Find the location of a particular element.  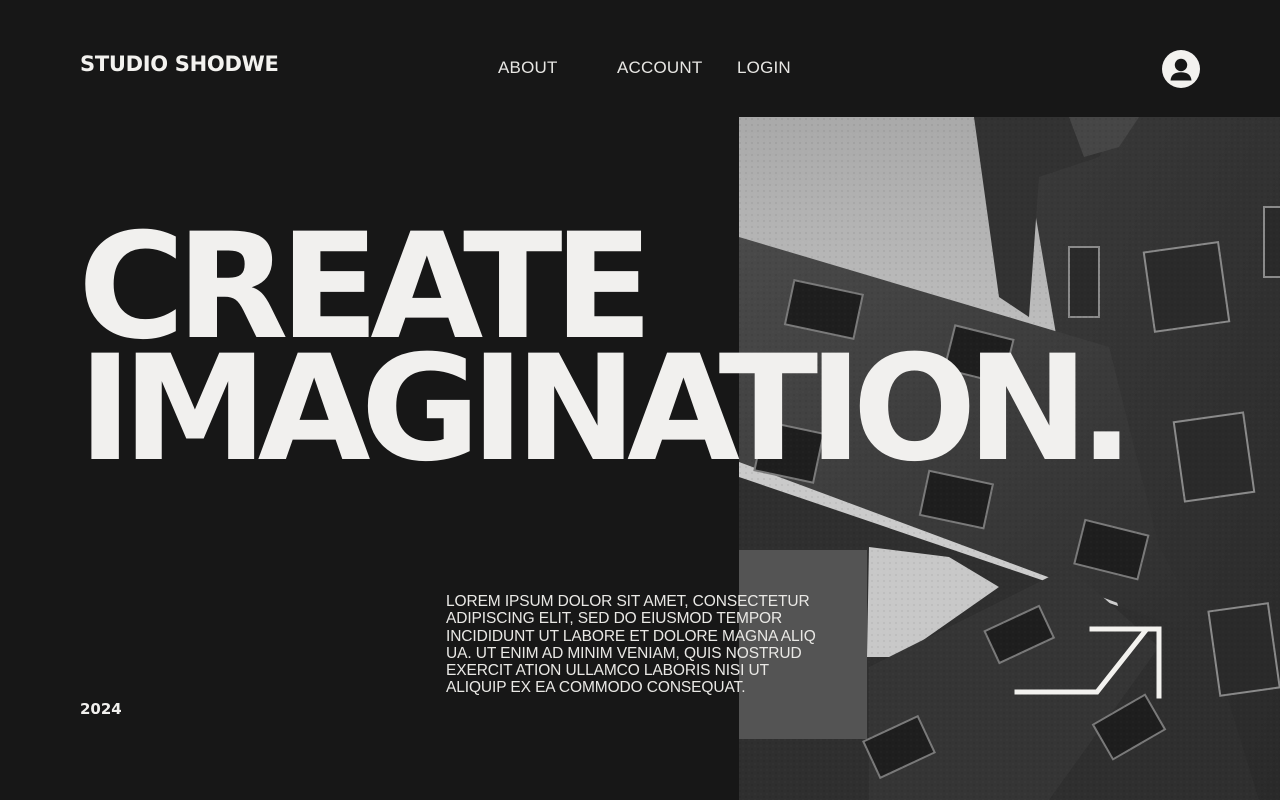

arrow-up-right-icon is located at coordinates (1088, 662).